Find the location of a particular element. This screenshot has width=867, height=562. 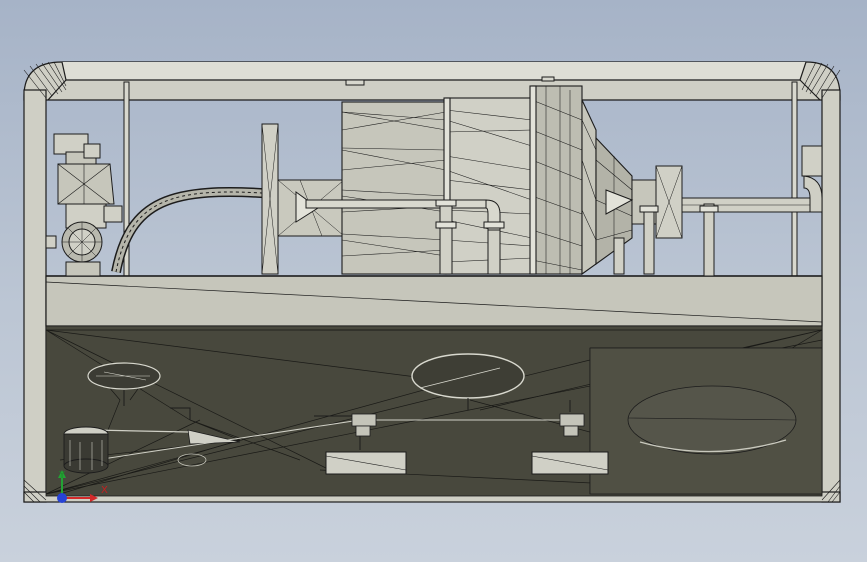

frame-left-post is located at coordinates (35, 296).